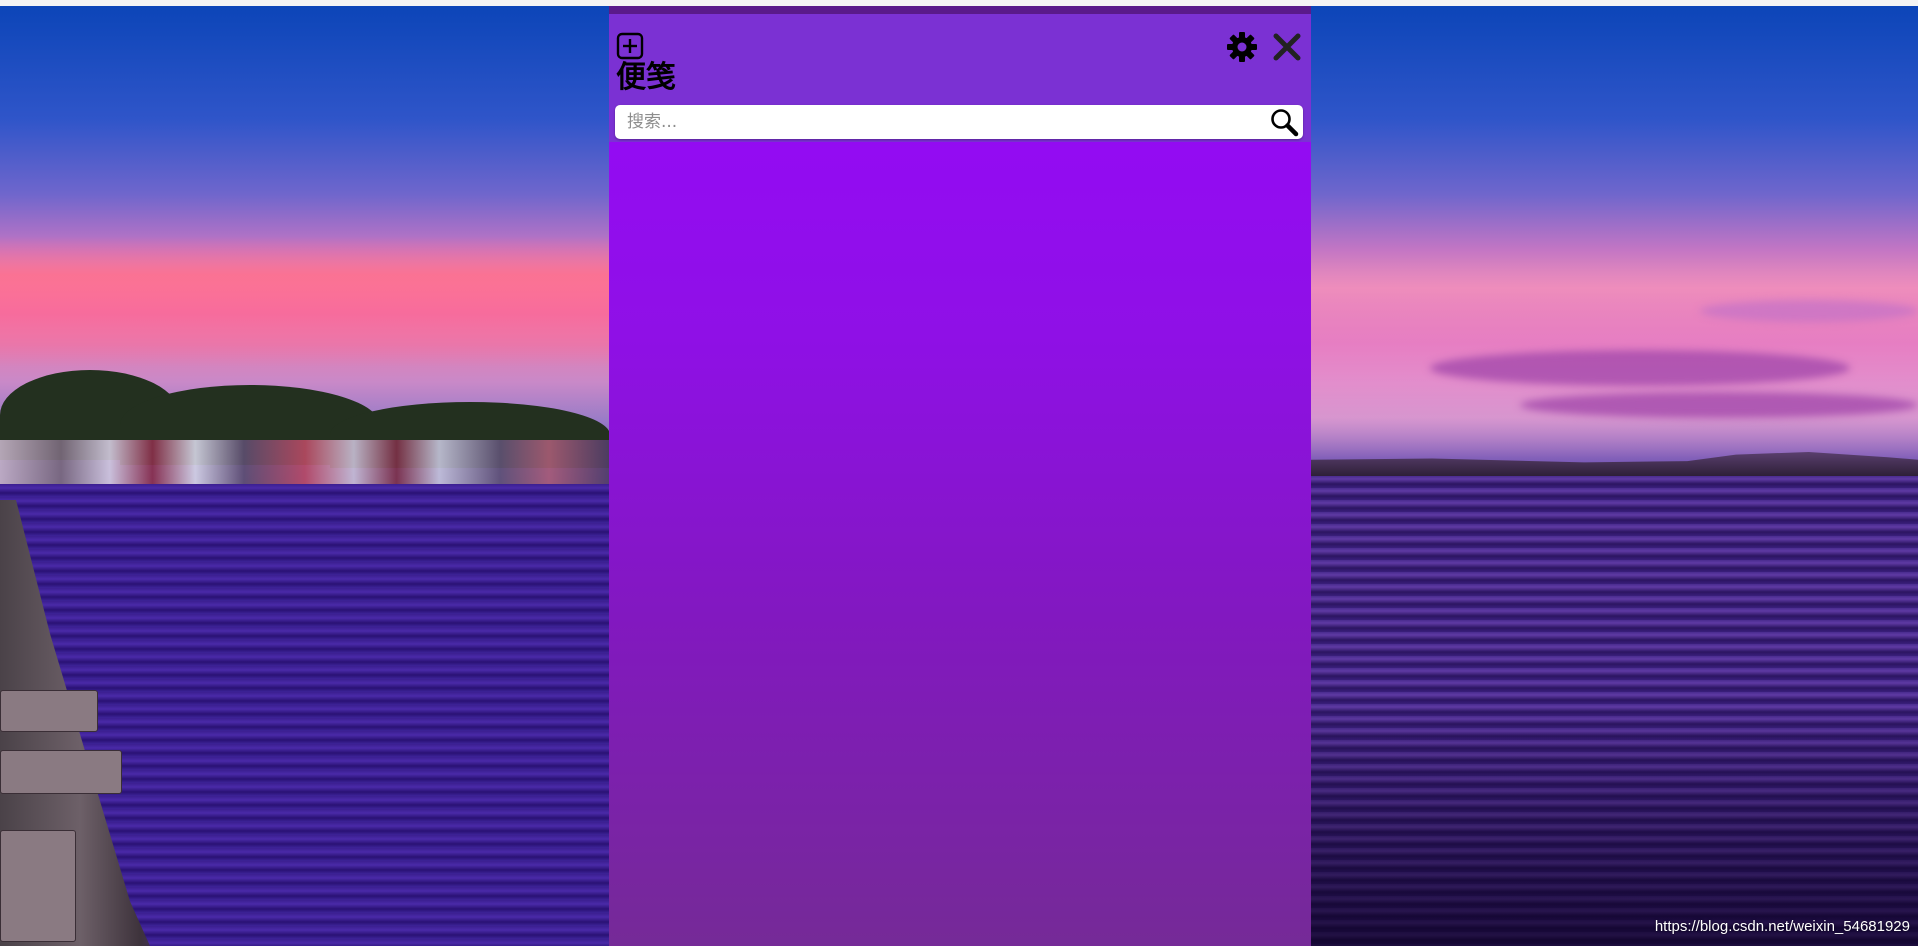  What do you see at coordinates (1242, 47) in the screenshot?
I see `gear-icon` at bounding box center [1242, 47].